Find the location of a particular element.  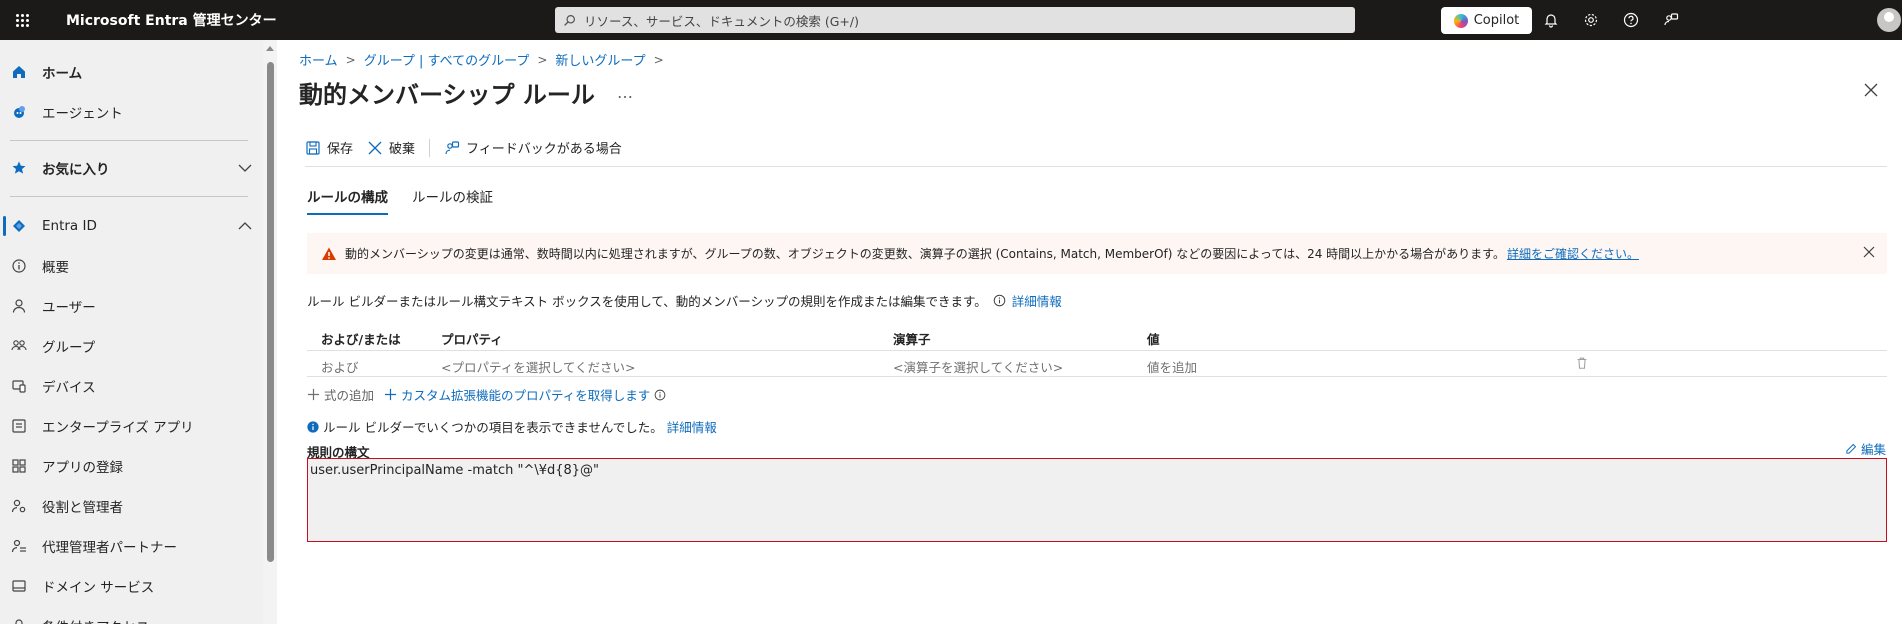

add-expression-label: 式の追加 is located at coordinates (349, 395).